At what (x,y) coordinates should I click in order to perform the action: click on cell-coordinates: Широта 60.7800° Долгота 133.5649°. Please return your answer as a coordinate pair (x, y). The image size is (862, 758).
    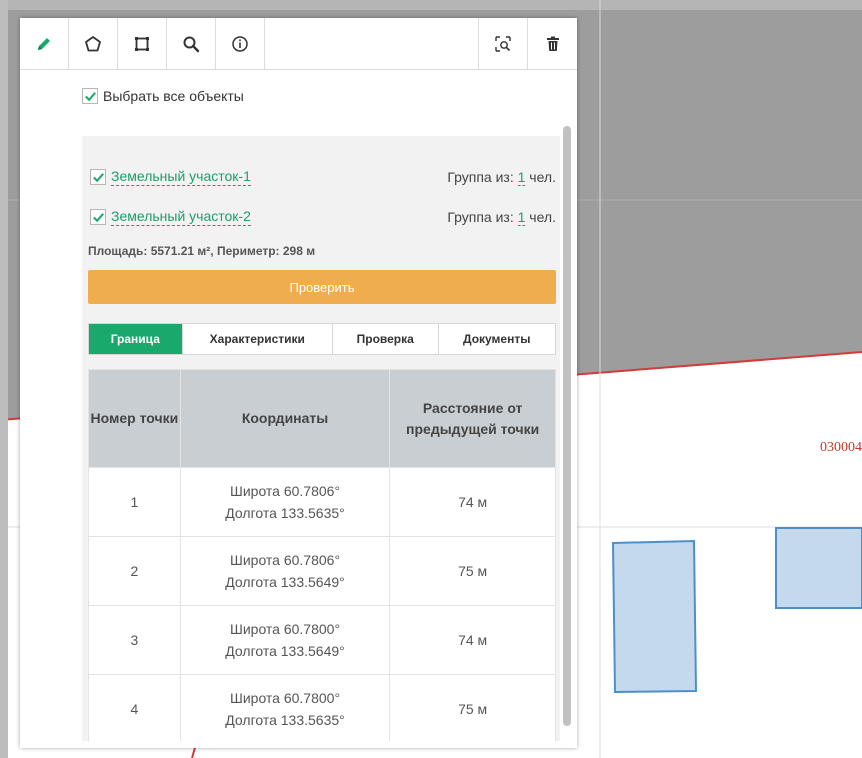
    Looking at the image, I should click on (285, 640).